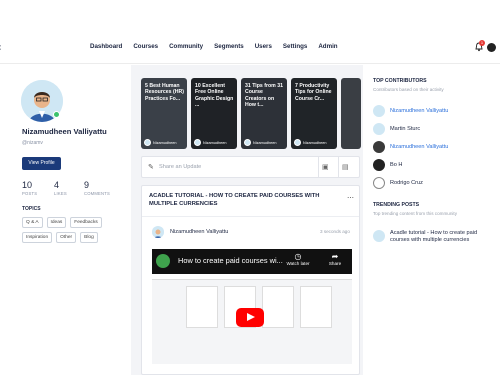 Image resolution: width=500 pixels, height=375 pixels. What do you see at coordinates (229, 46) in the screenshot?
I see `nav-segments: Segments` at bounding box center [229, 46].